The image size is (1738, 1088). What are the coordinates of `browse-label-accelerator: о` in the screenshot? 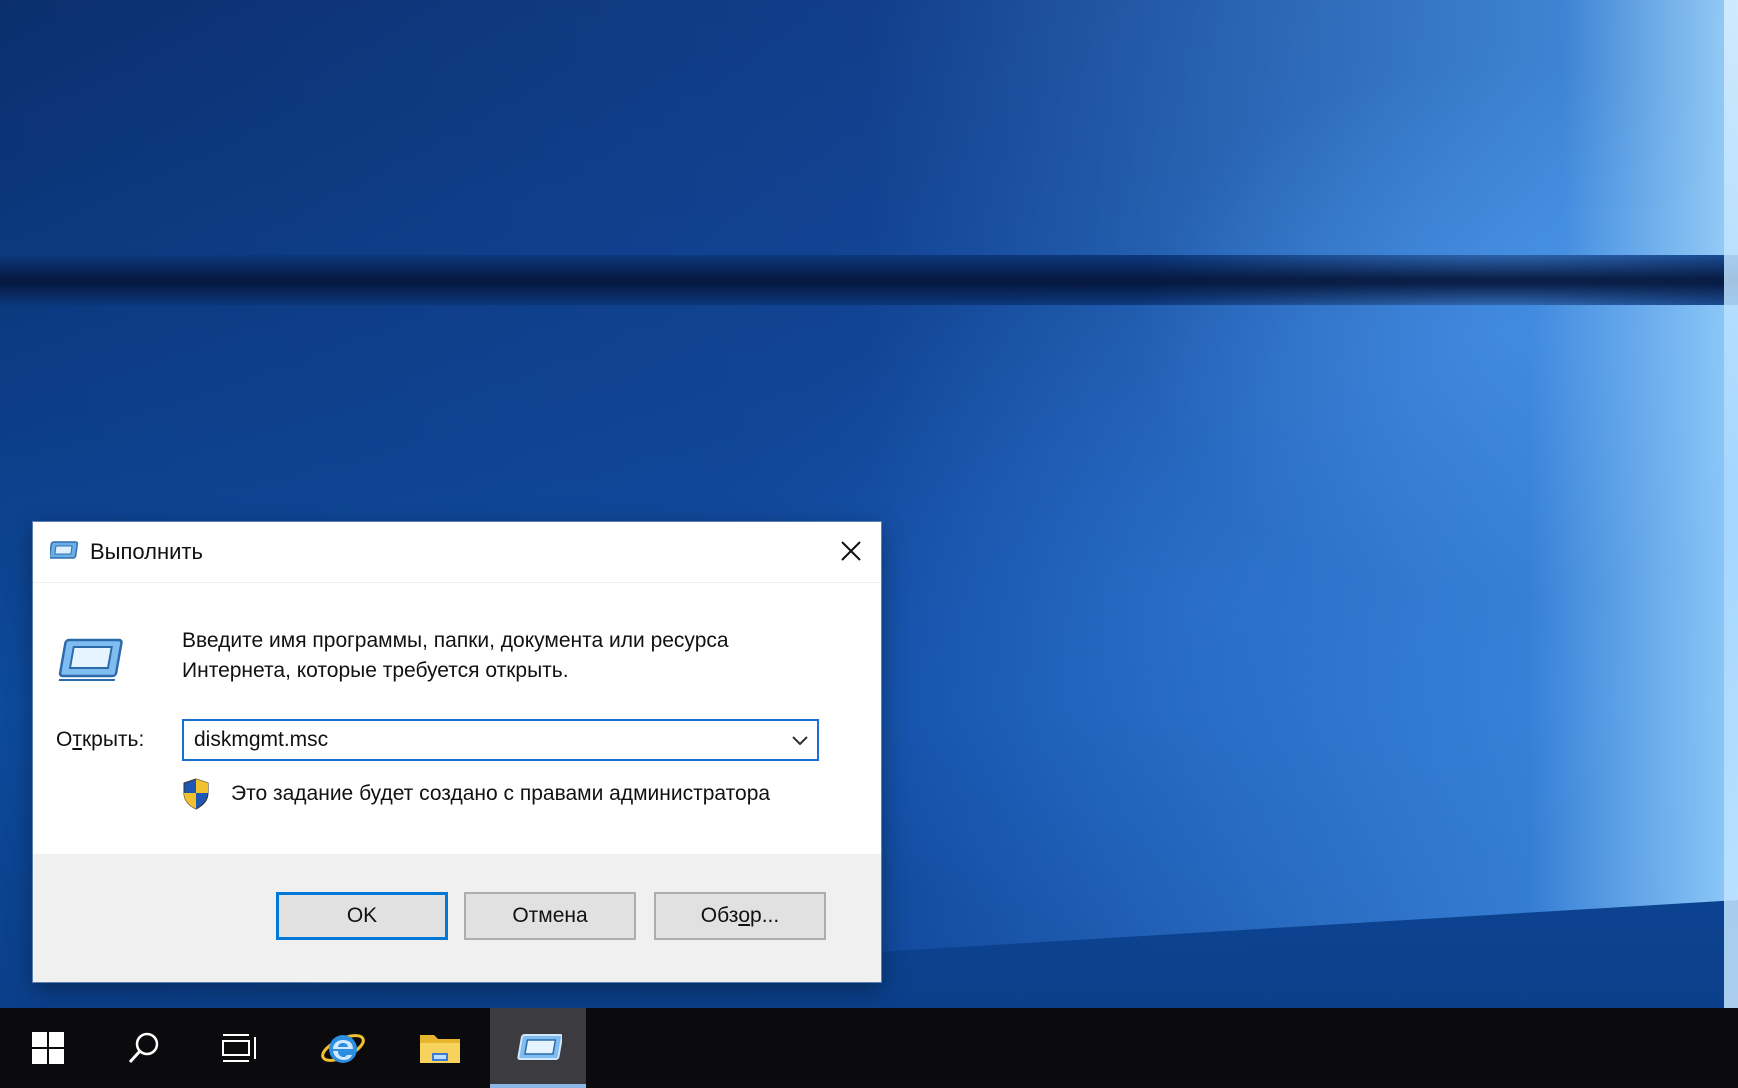 It's located at (744, 915).